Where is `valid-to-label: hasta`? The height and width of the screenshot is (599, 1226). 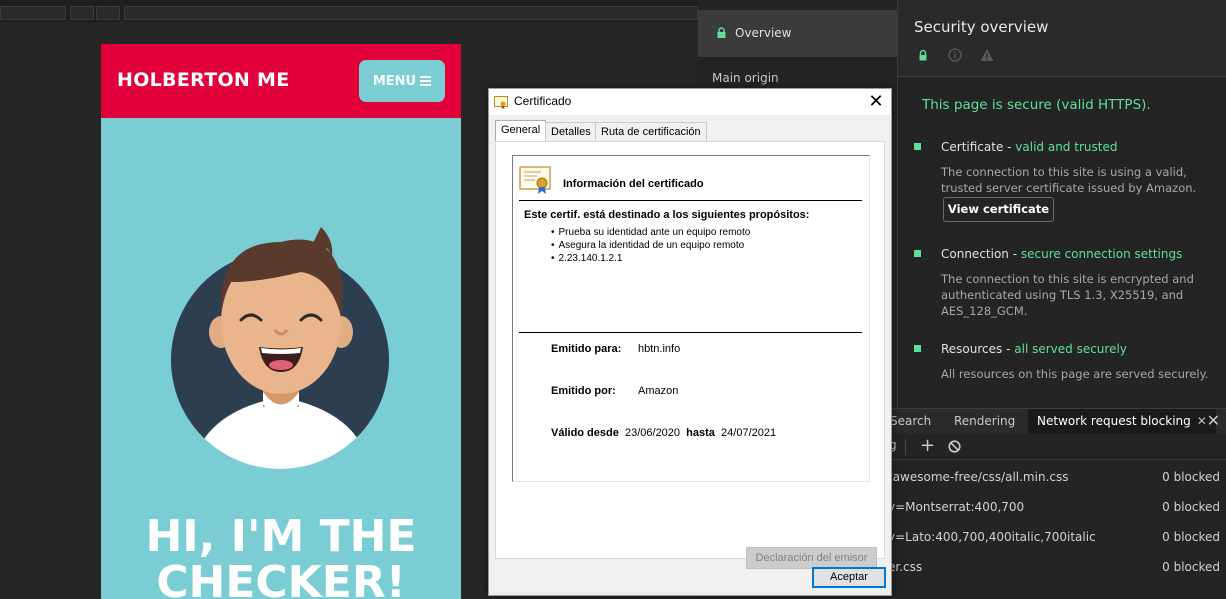
valid-to-label: hasta is located at coordinates (700, 433).